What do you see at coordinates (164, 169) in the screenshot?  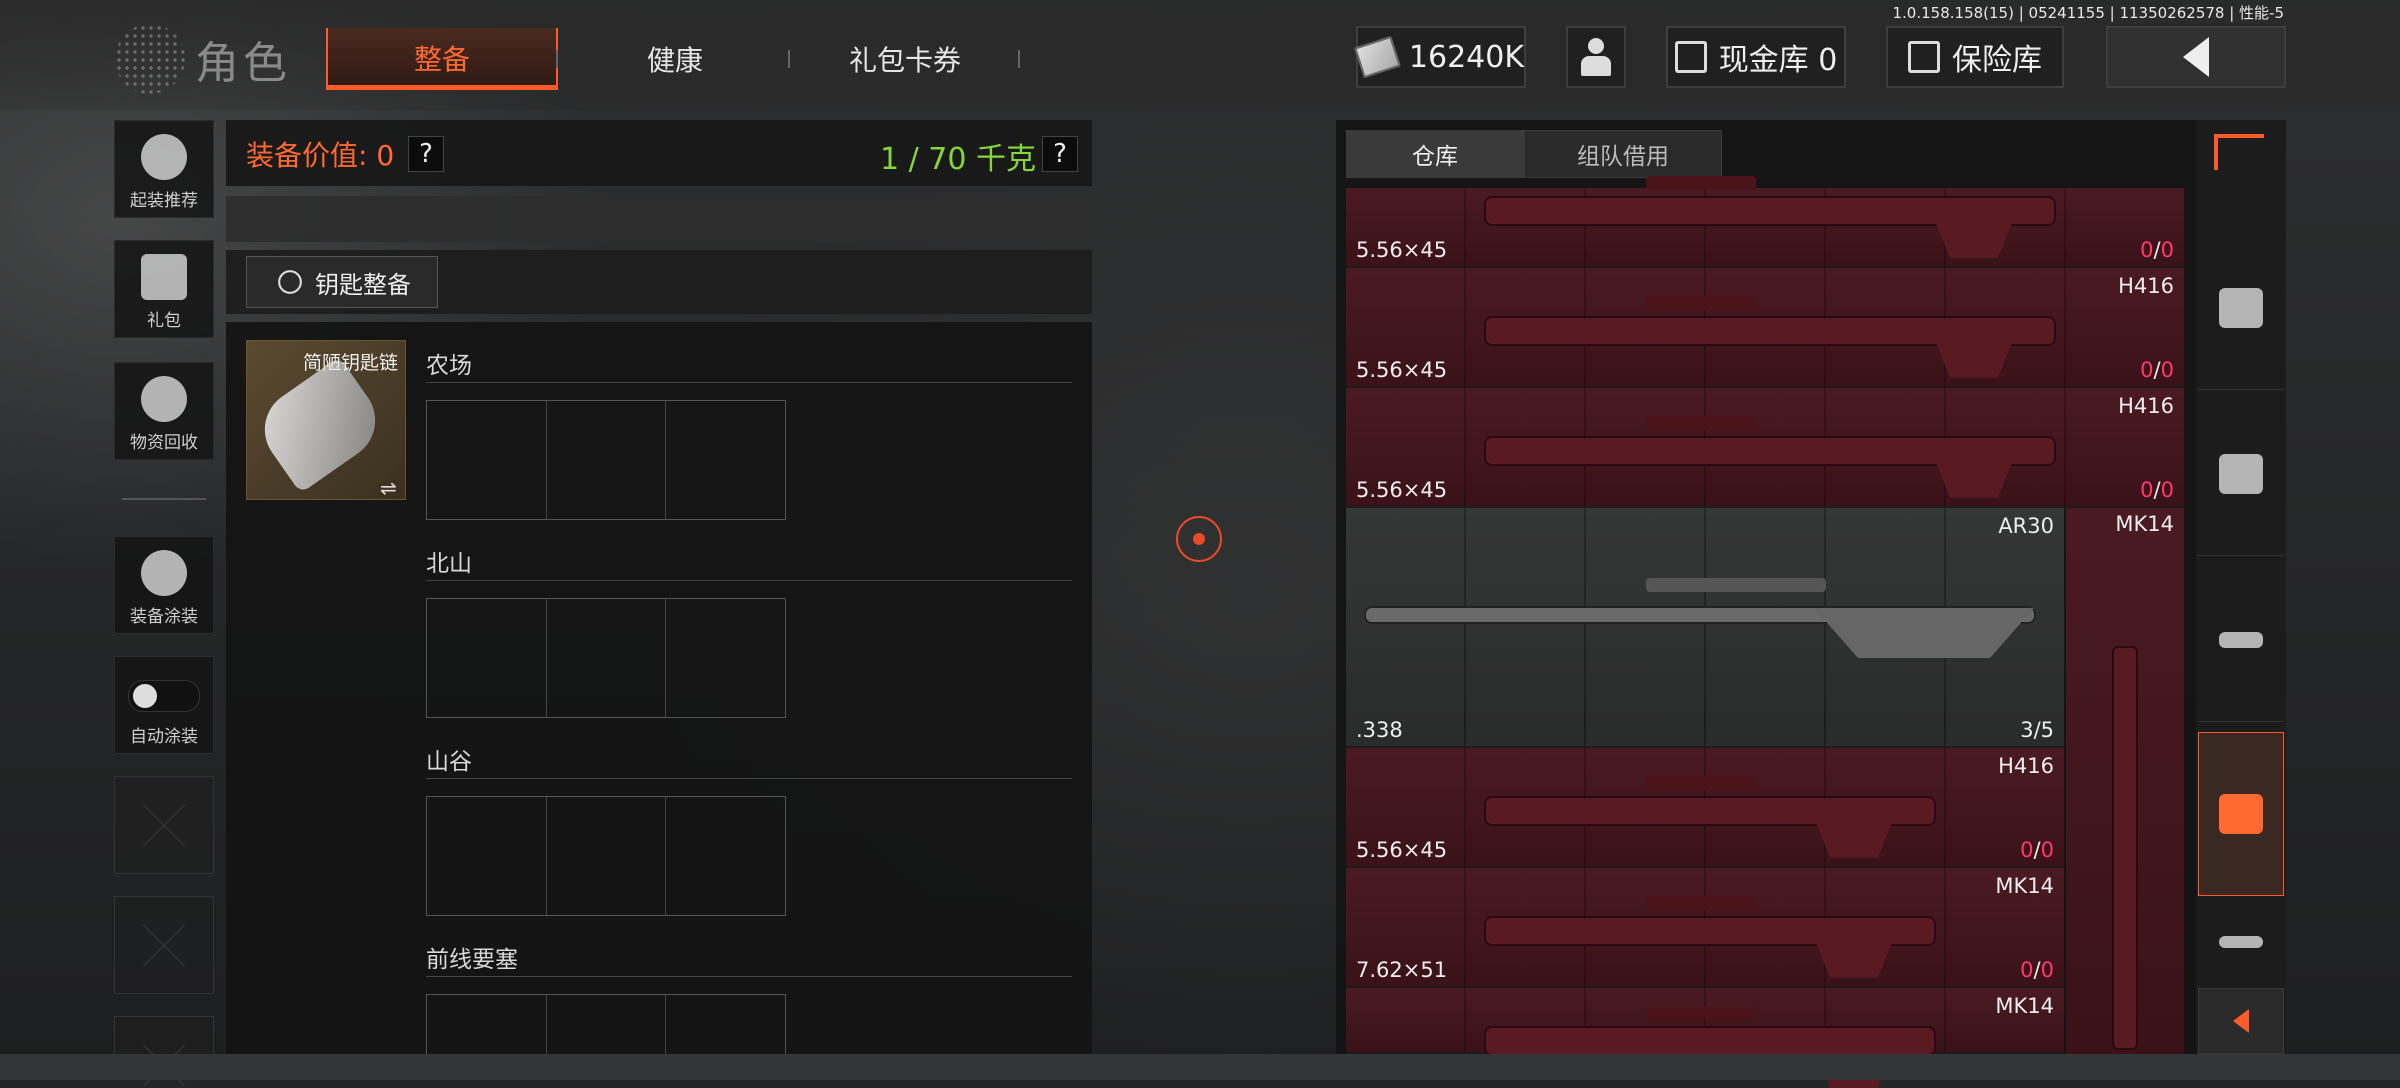 I see `sidebar-item-loadout-recommend: 起装推荐` at bounding box center [164, 169].